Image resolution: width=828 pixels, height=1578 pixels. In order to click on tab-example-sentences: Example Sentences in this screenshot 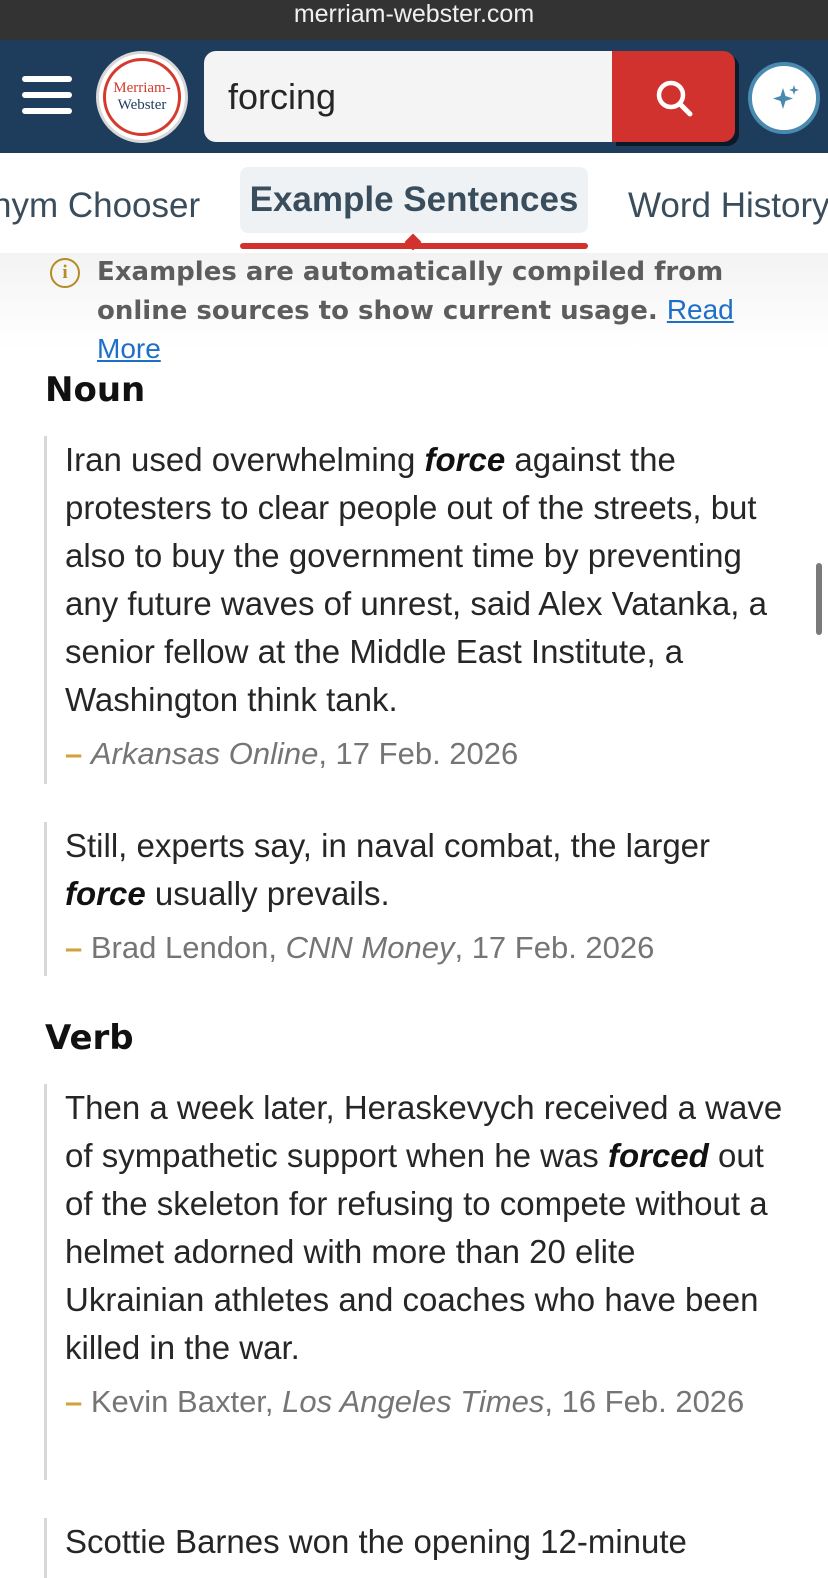, I will do `click(414, 200)`.